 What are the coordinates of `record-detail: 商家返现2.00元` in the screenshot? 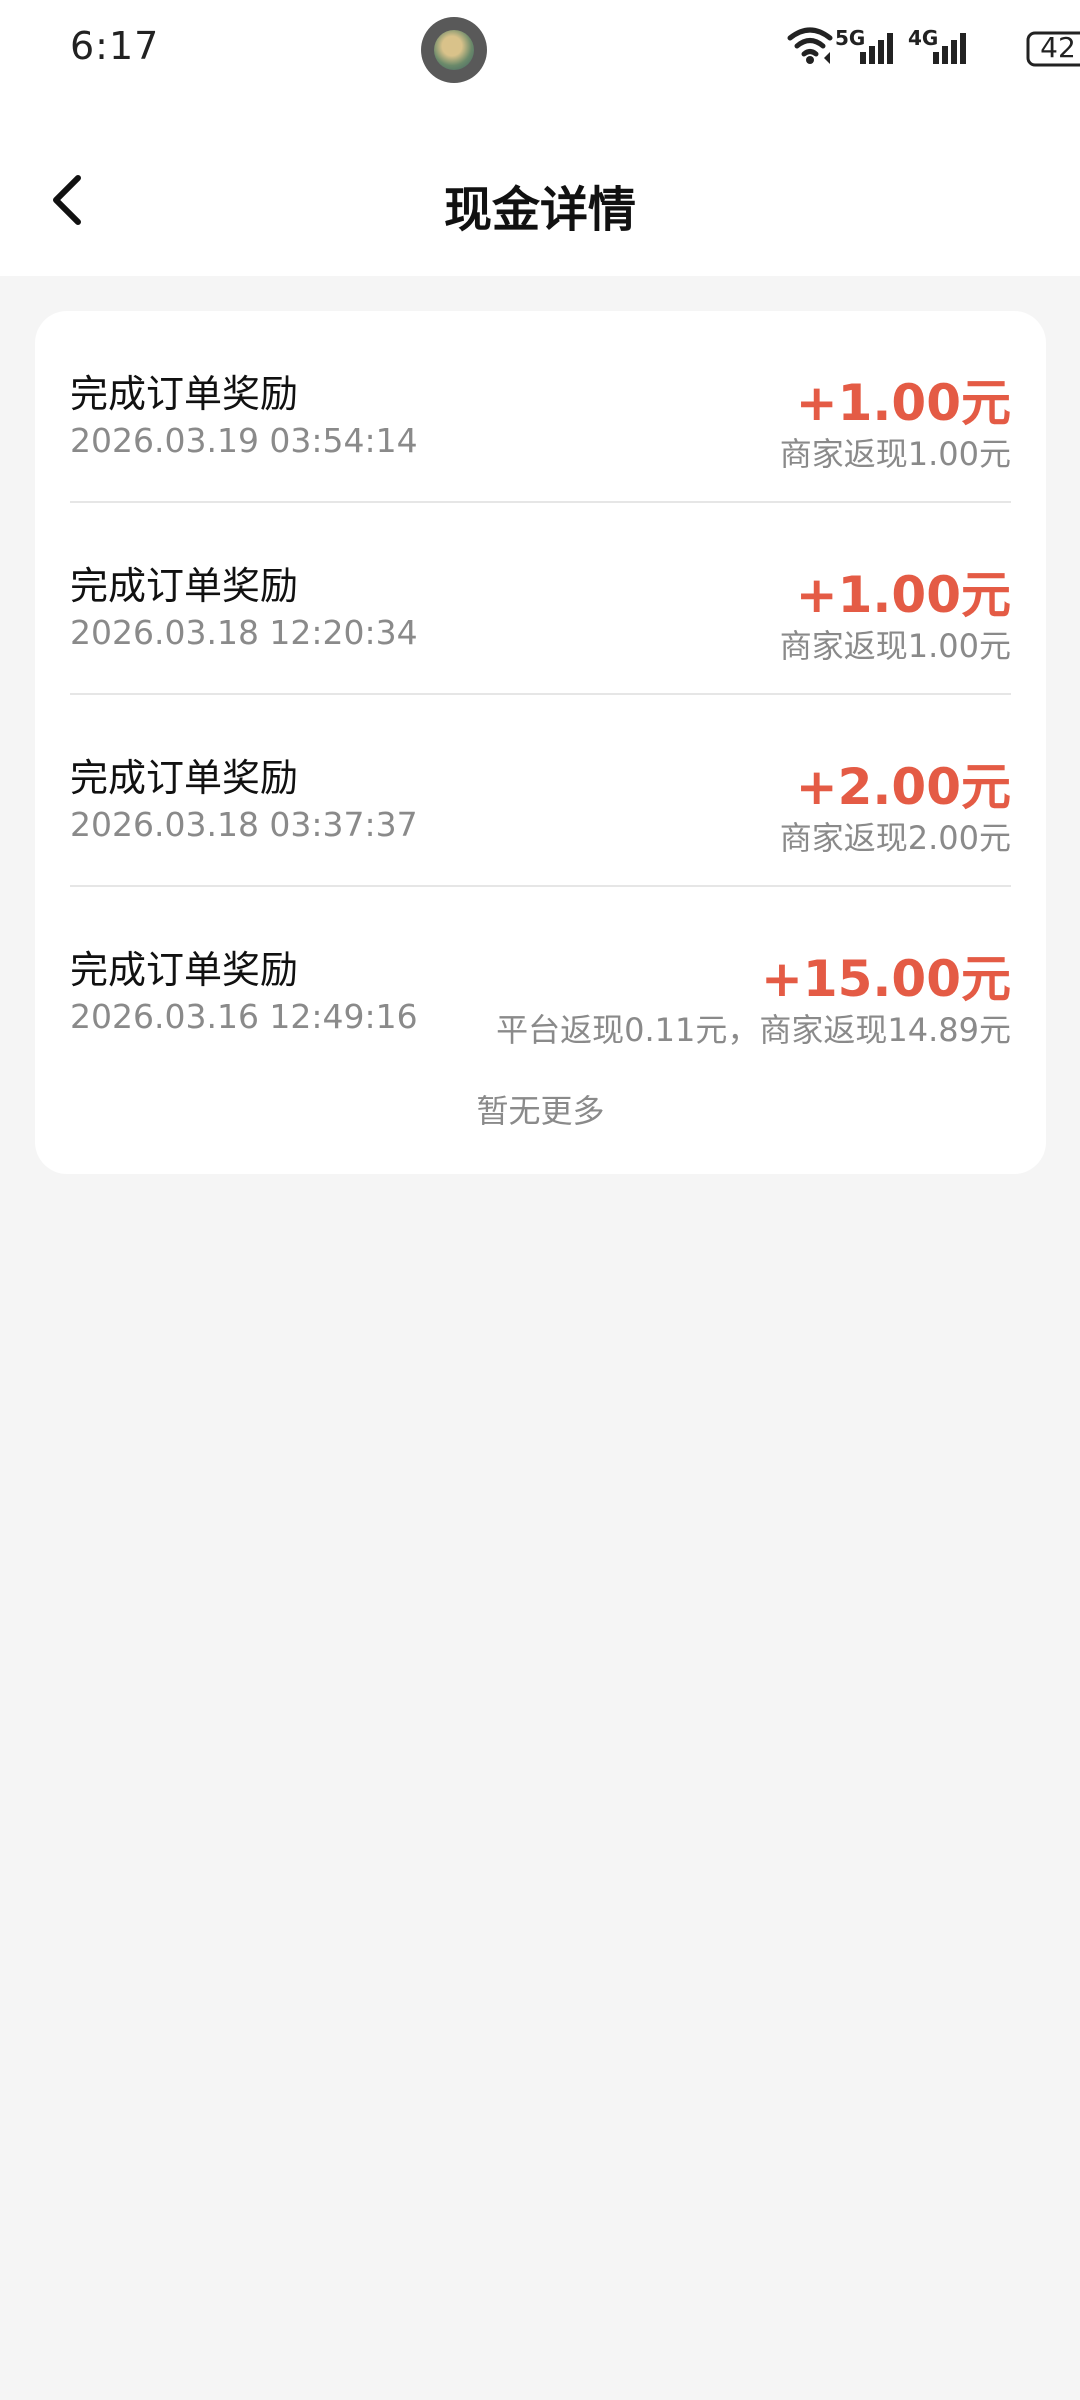 It's located at (895, 838).